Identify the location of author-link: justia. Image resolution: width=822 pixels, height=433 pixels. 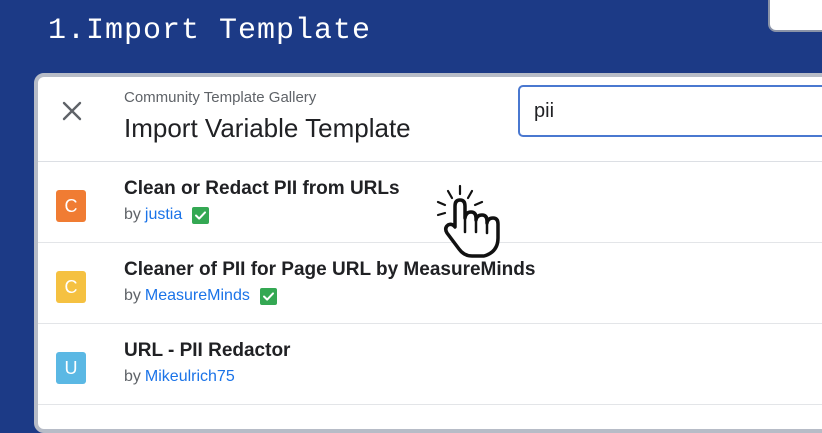
(163, 215).